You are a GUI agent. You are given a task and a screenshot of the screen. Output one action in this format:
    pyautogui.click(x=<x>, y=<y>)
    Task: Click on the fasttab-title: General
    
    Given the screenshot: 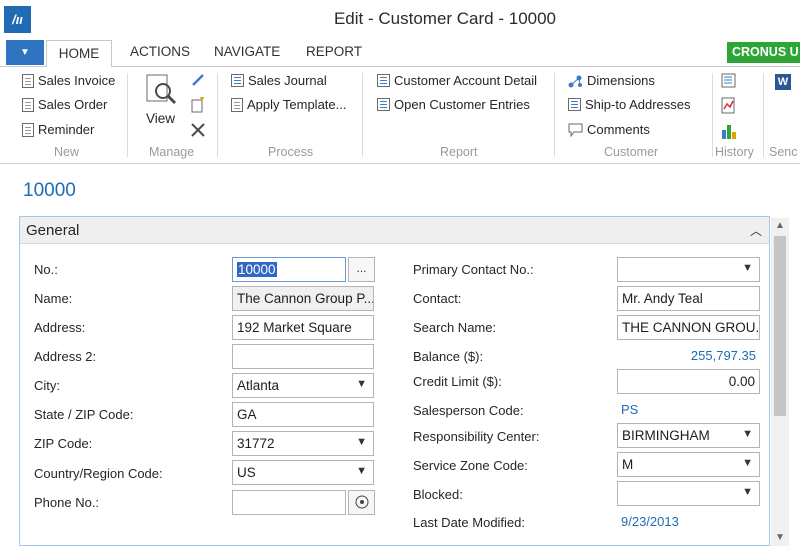 What is the action you would take?
    pyautogui.click(x=53, y=230)
    